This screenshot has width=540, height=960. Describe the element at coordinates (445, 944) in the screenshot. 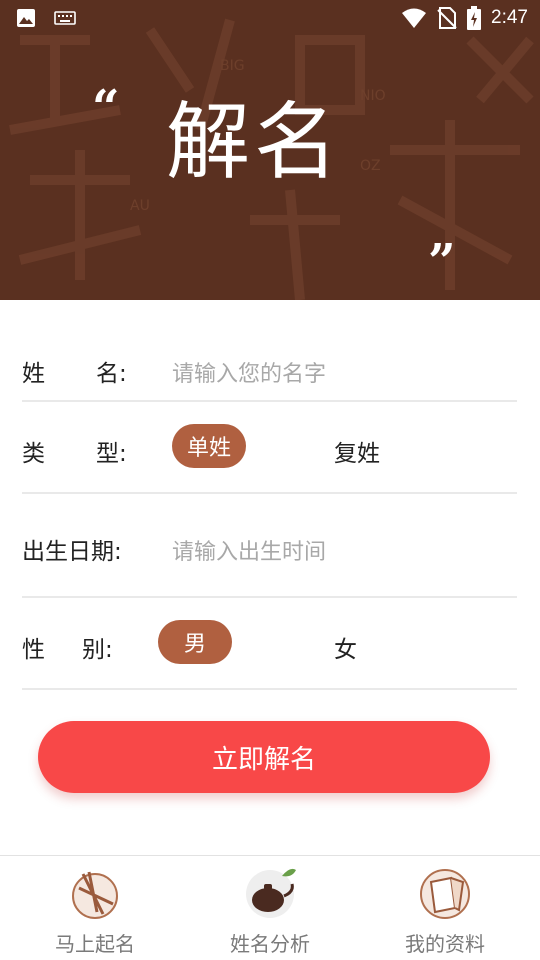

I see `nav-label: 我的资料` at that location.